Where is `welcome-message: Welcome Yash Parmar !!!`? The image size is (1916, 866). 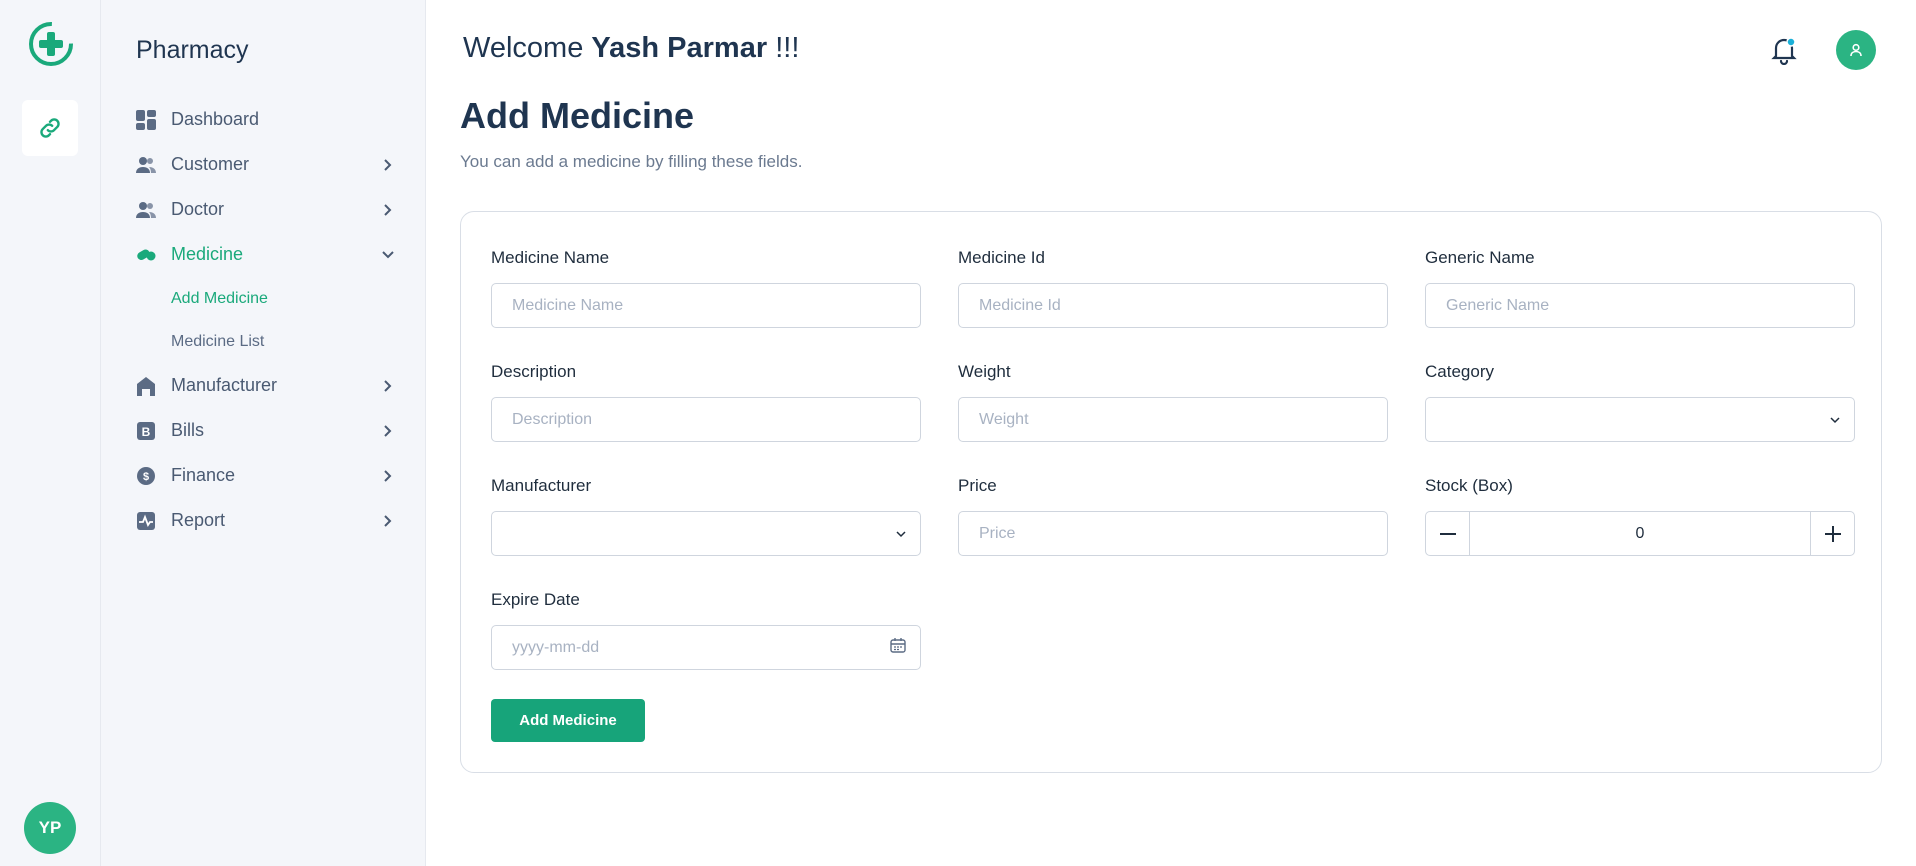 welcome-message: Welcome Yash Parmar !!! is located at coordinates (631, 48).